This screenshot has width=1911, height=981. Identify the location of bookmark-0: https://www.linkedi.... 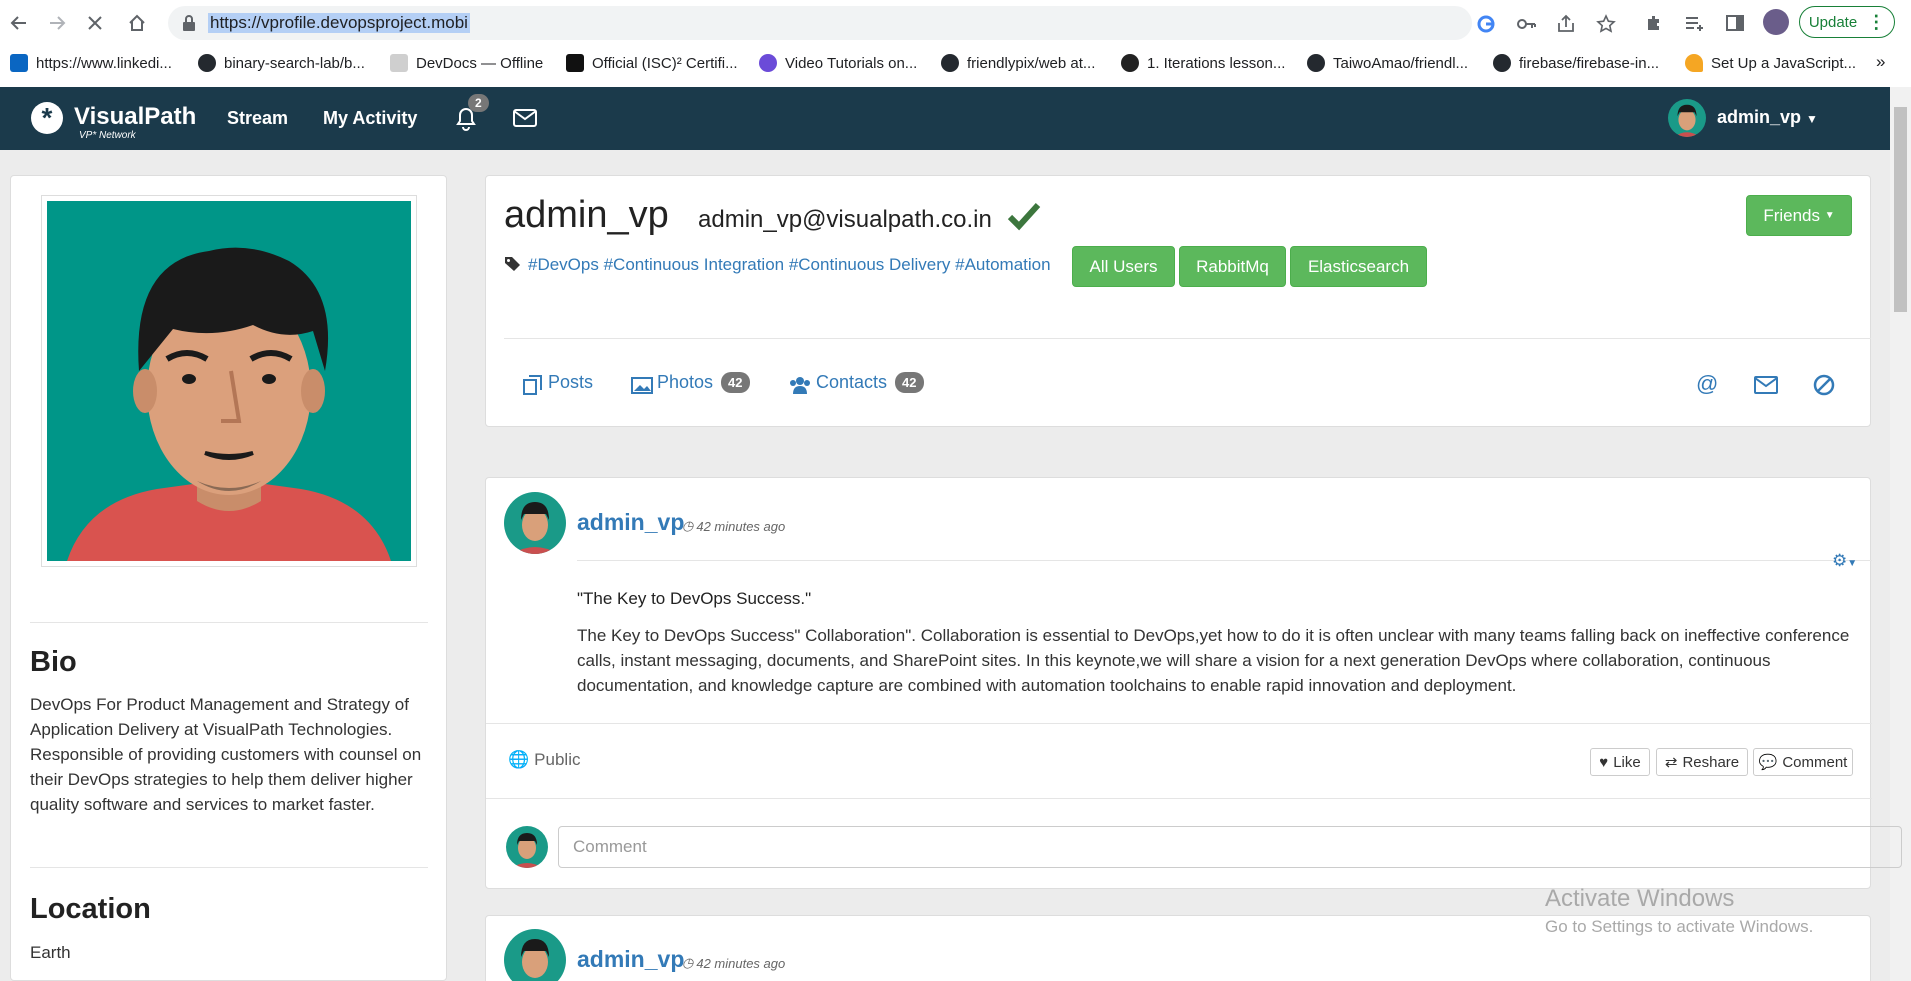
(91, 63).